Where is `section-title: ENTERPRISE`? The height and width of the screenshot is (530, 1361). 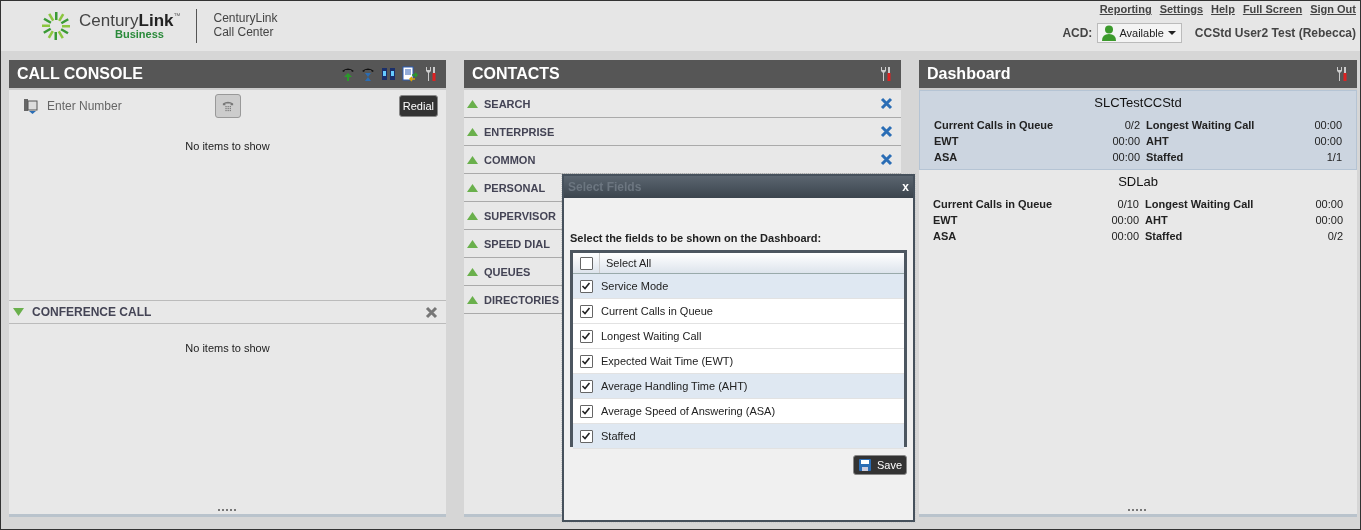 section-title: ENTERPRISE is located at coordinates (519, 131).